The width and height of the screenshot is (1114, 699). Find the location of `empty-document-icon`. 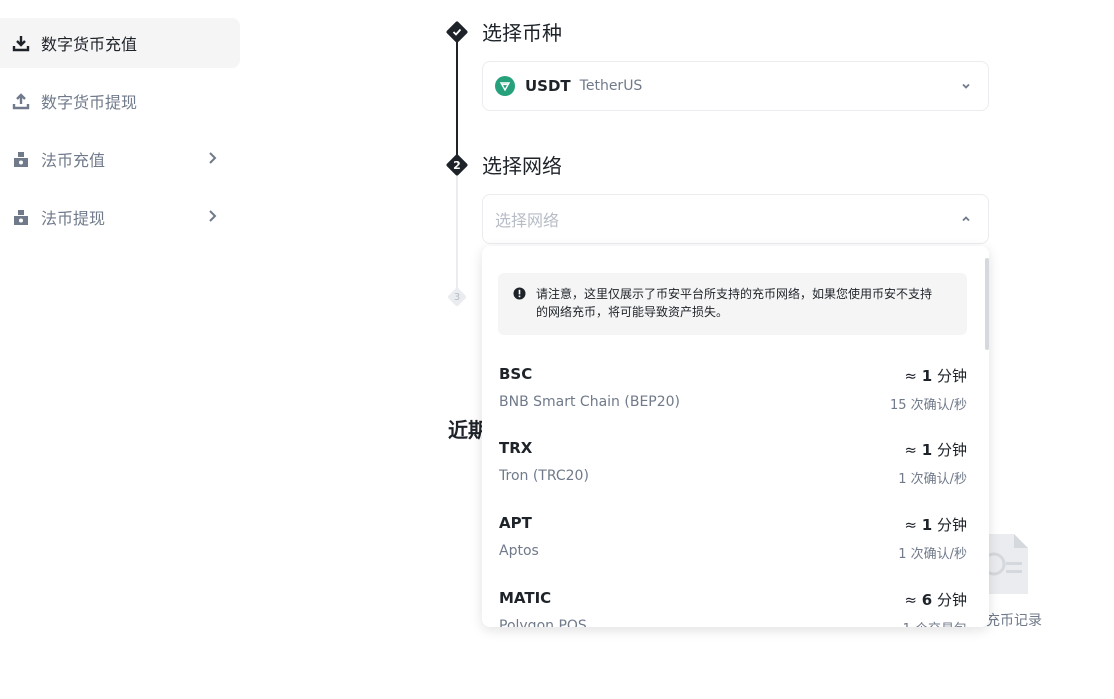

empty-document-icon is located at coordinates (1005, 564).